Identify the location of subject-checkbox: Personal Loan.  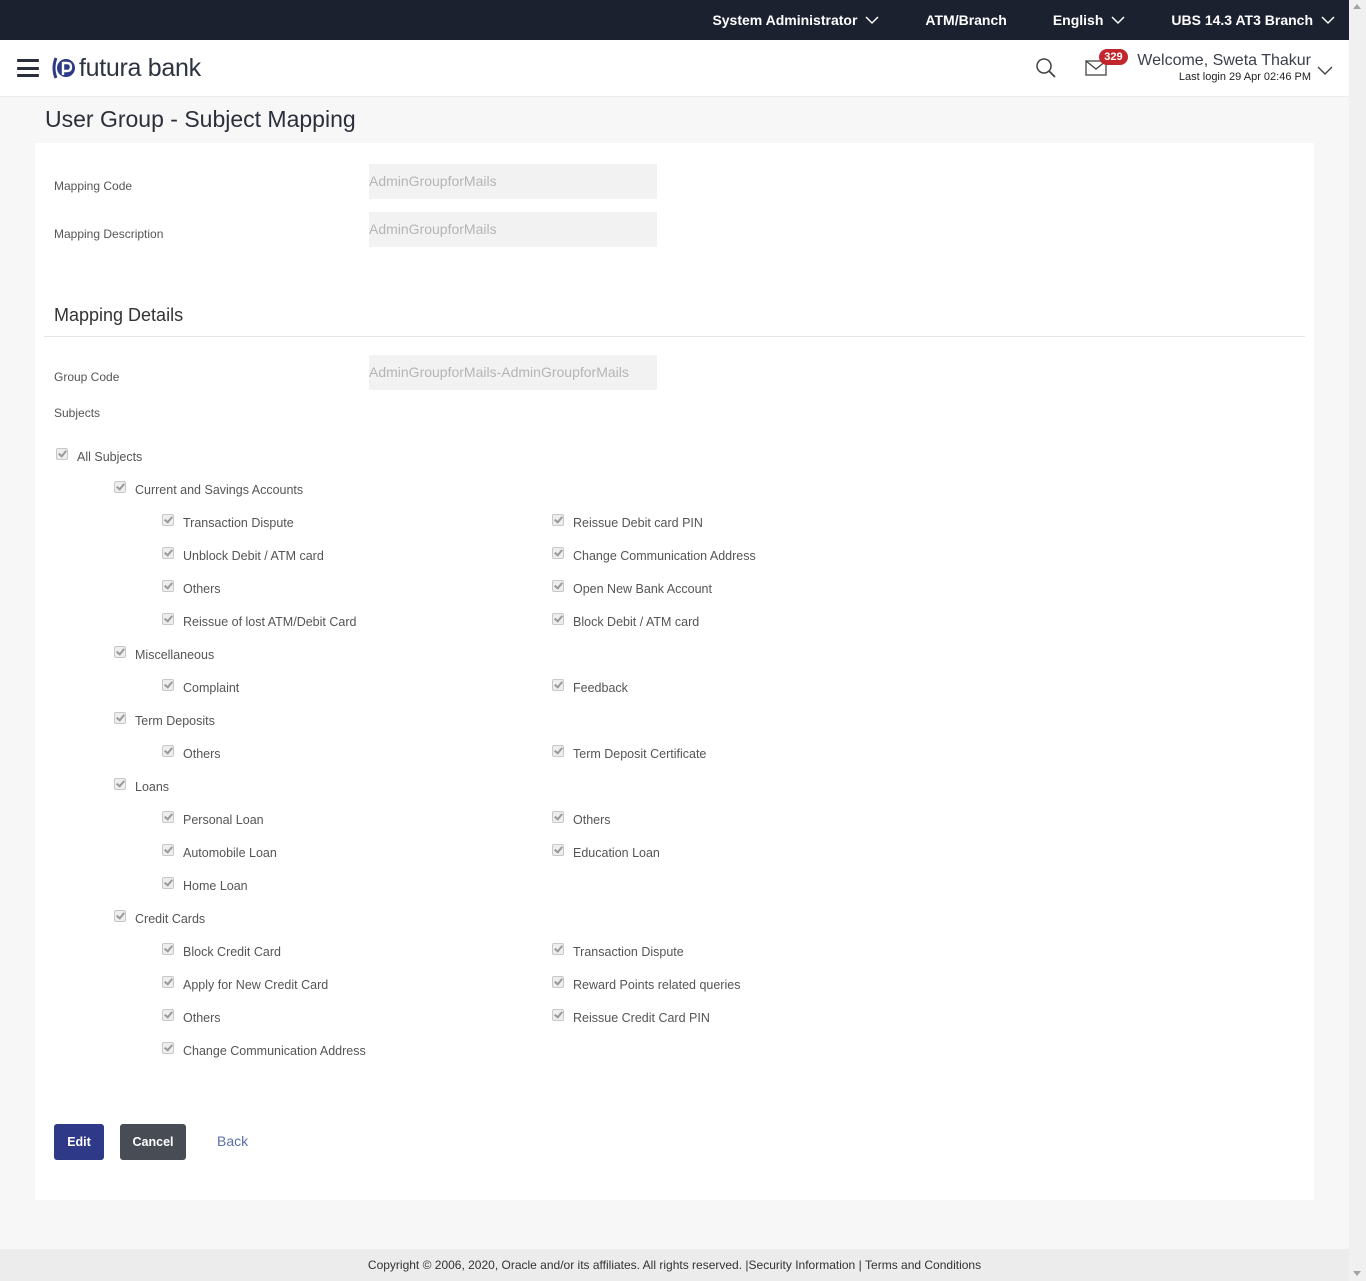
(213, 819).